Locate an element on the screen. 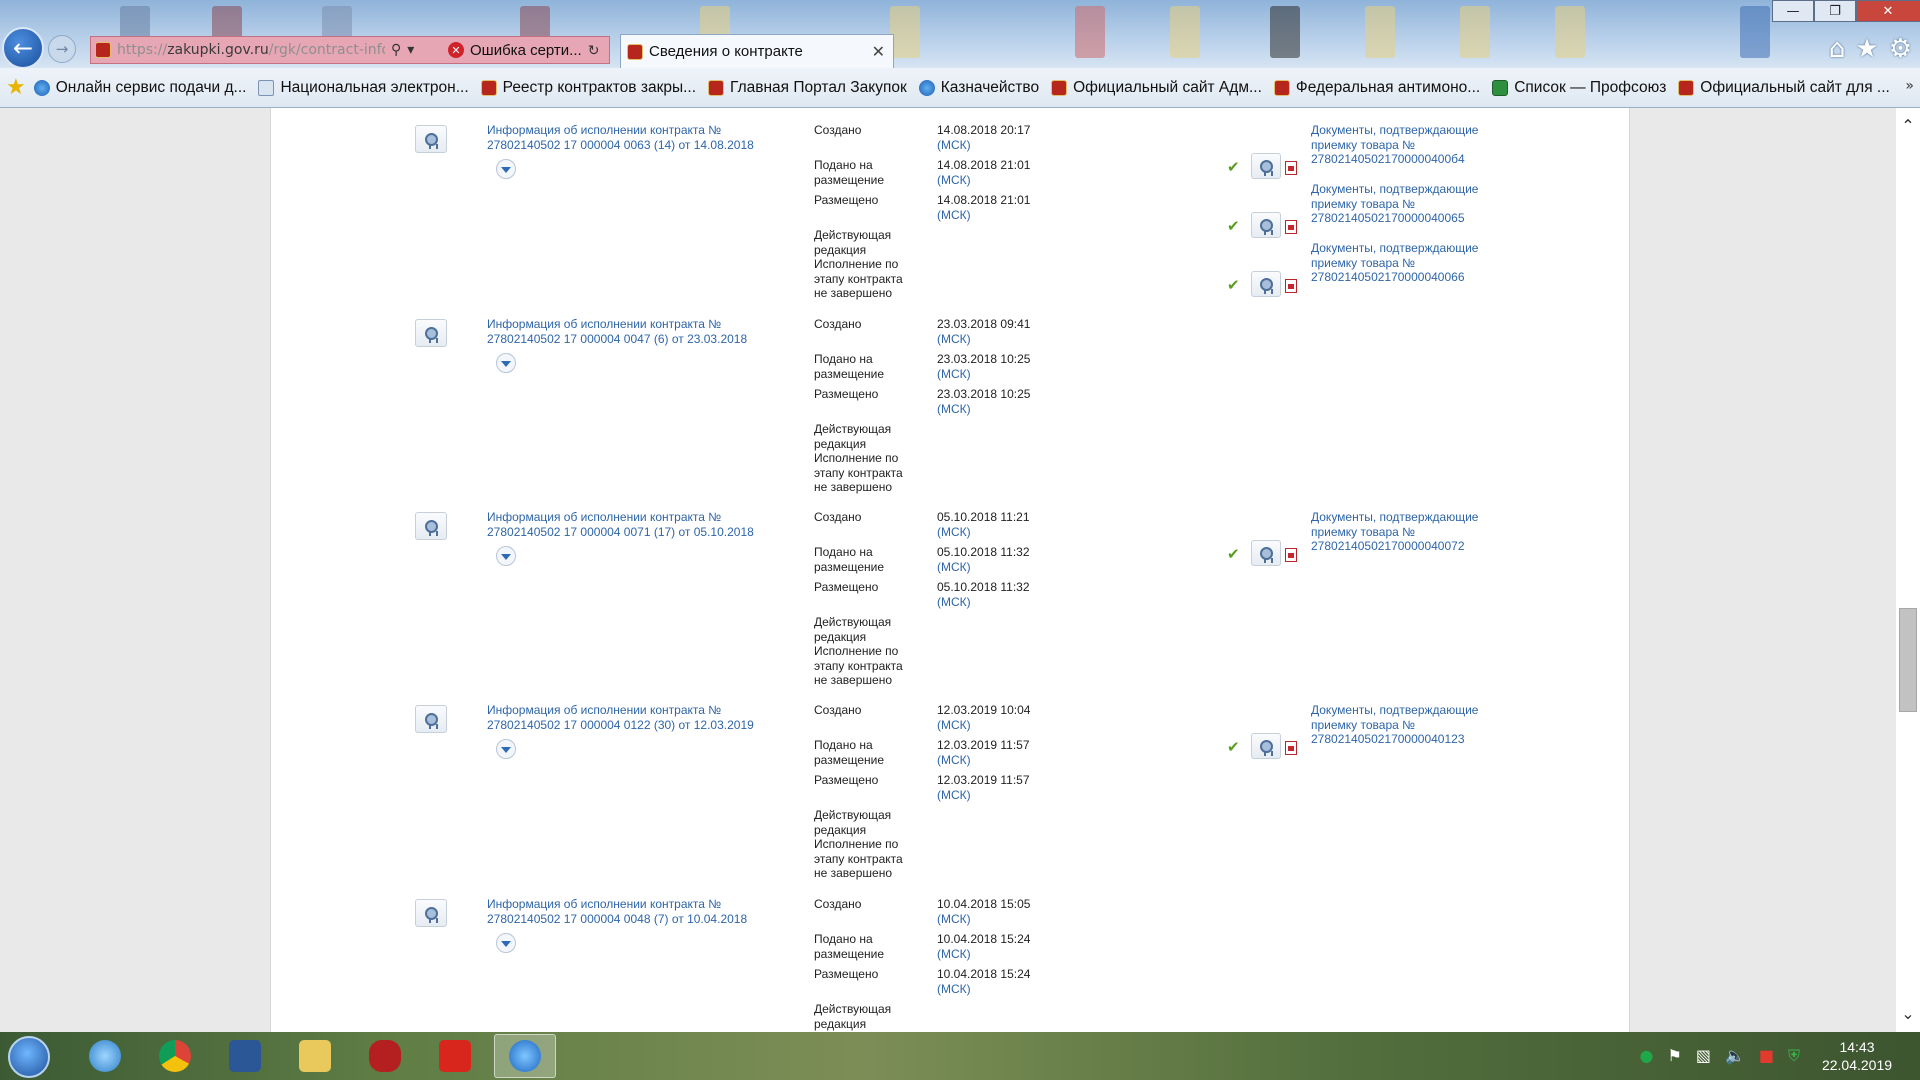  system-clock: 14:43 22.04.2019 is located at coordinates (1857, 1056).